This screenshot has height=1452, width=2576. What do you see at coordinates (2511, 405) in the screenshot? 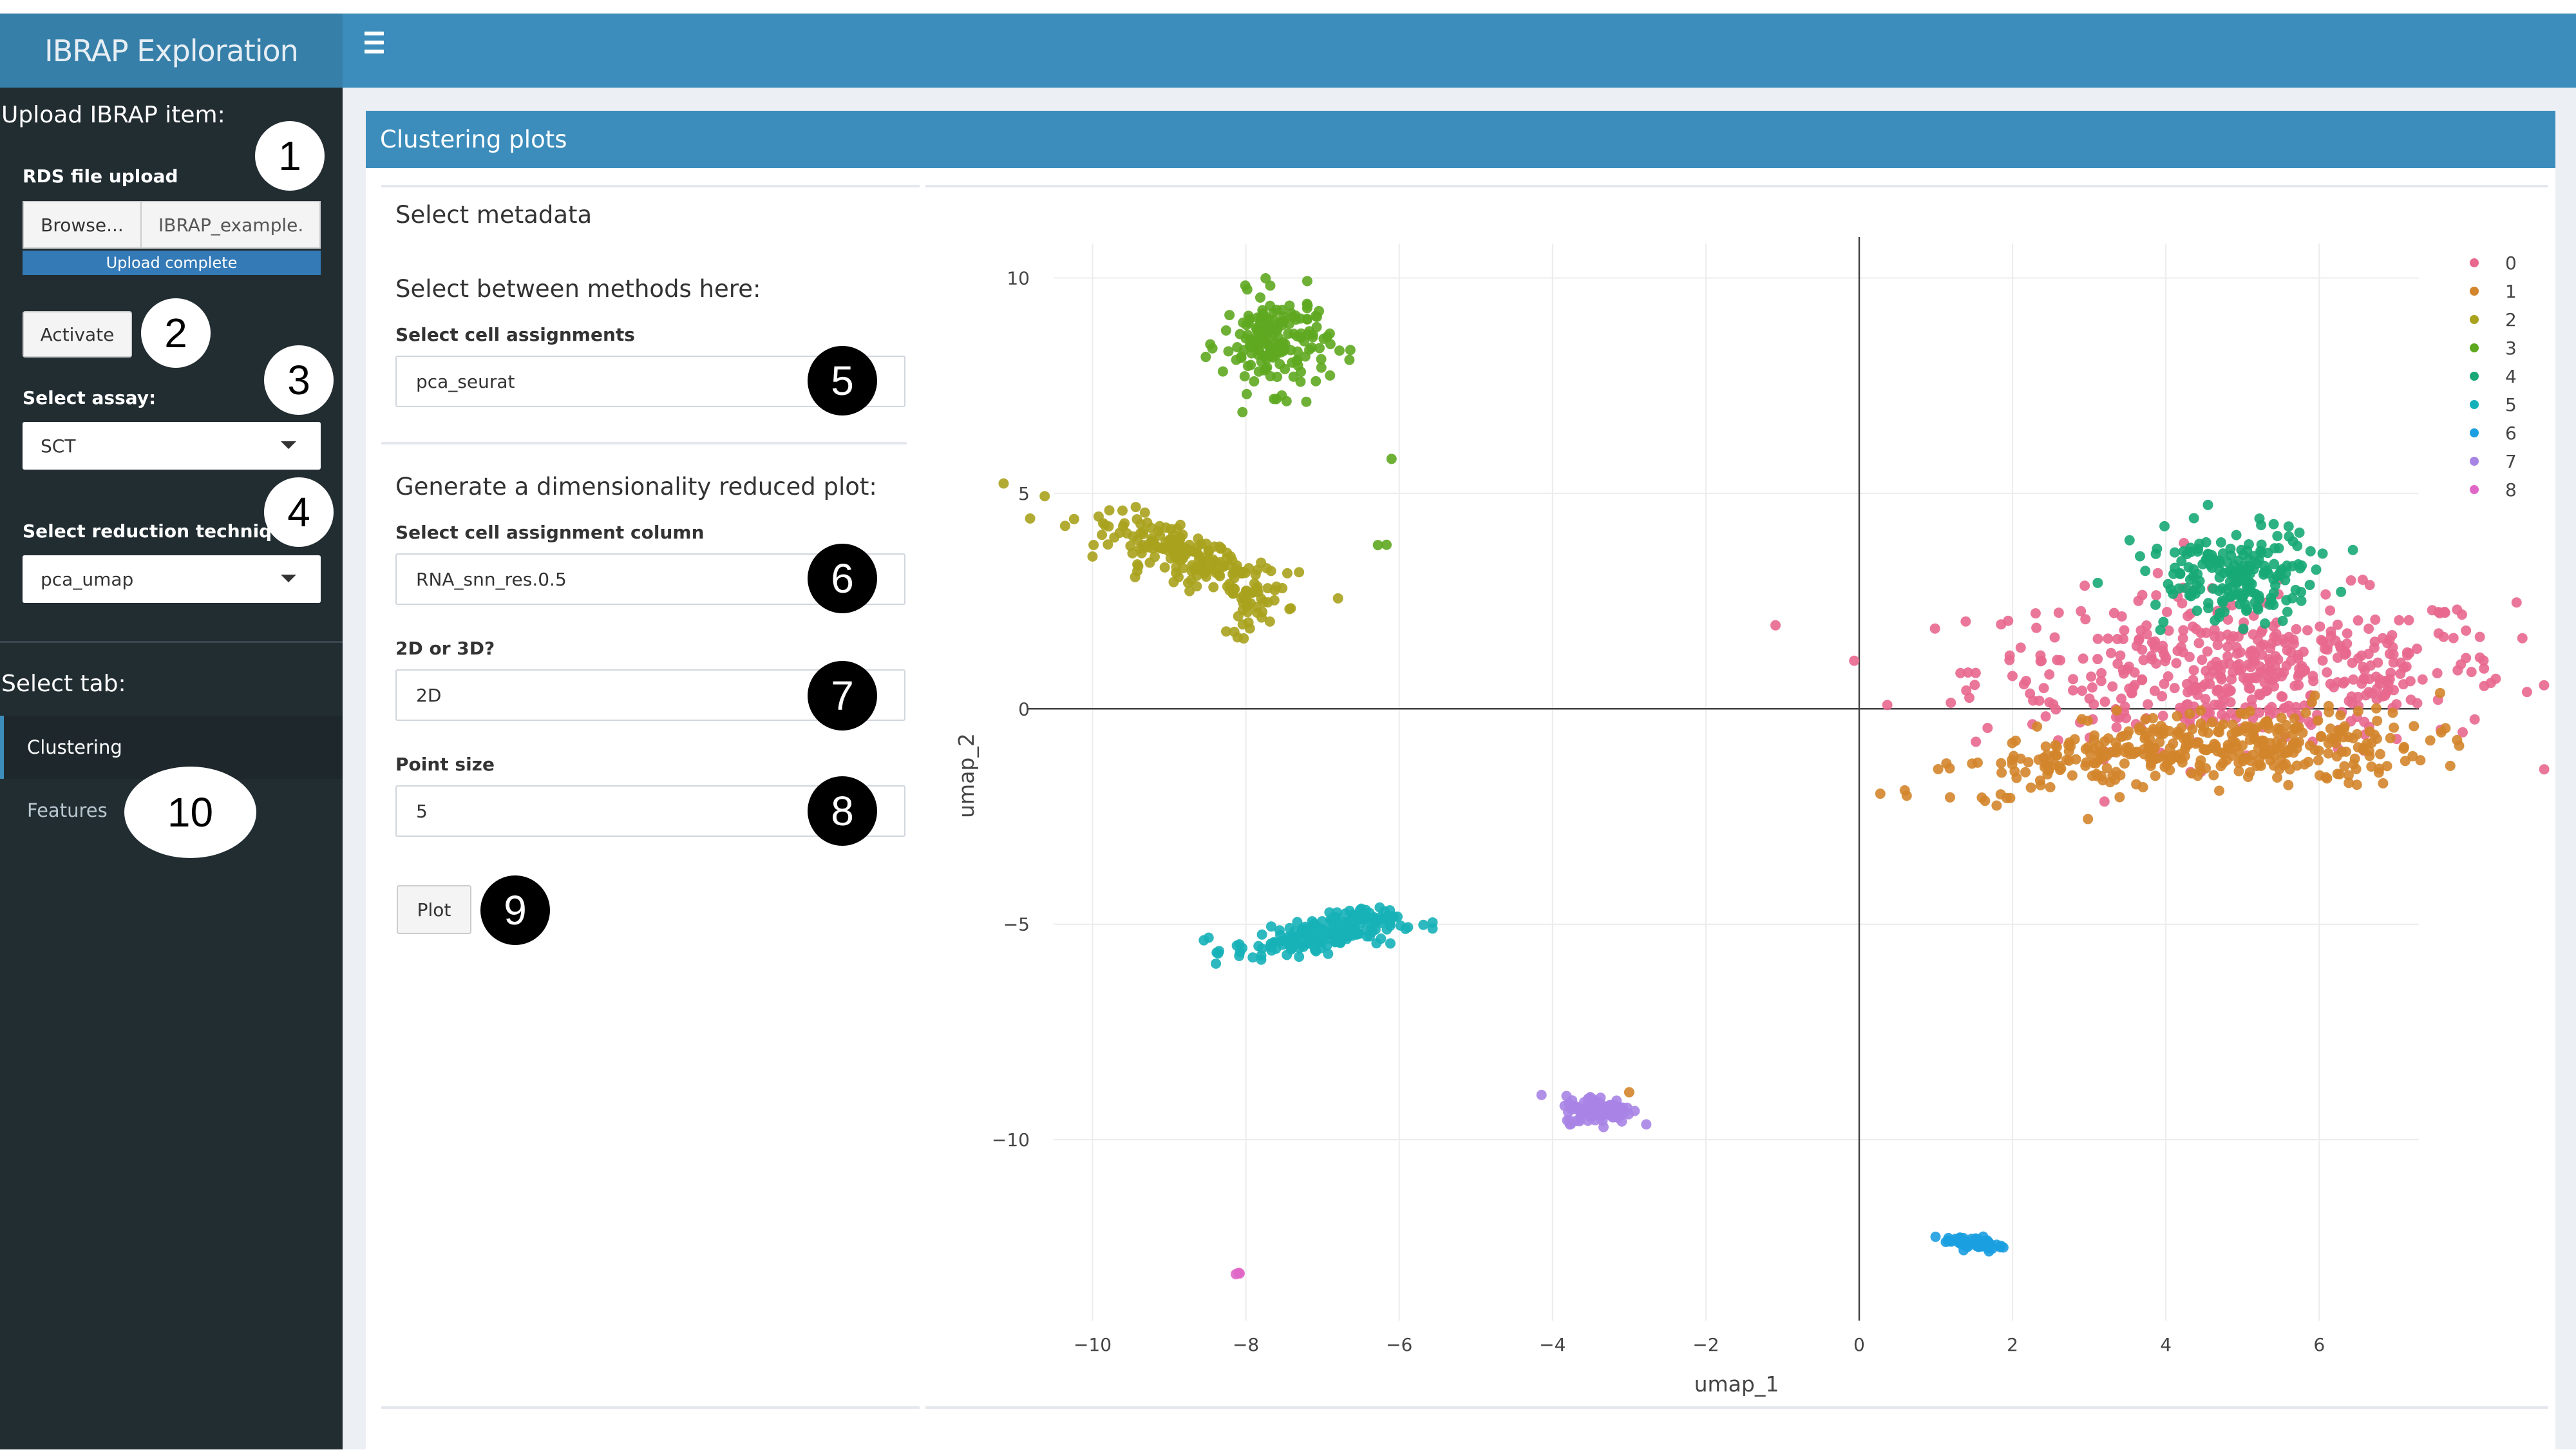
I see `legend-label-5: 5` at bounding box center [2511, 405].